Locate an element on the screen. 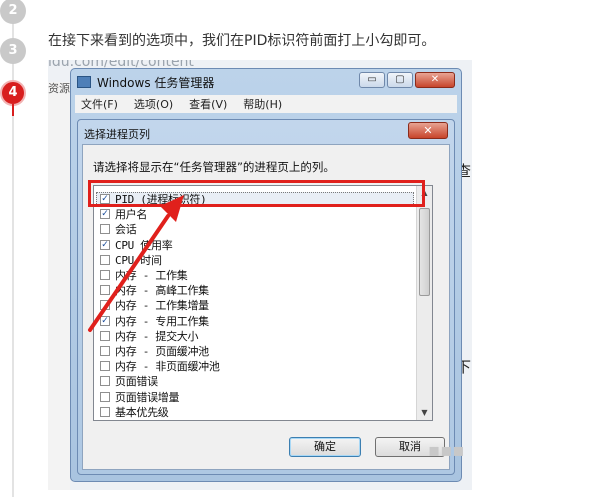 The image size is (600, 497). maximize-icon: ▢ is located at coordinates (400, 80).